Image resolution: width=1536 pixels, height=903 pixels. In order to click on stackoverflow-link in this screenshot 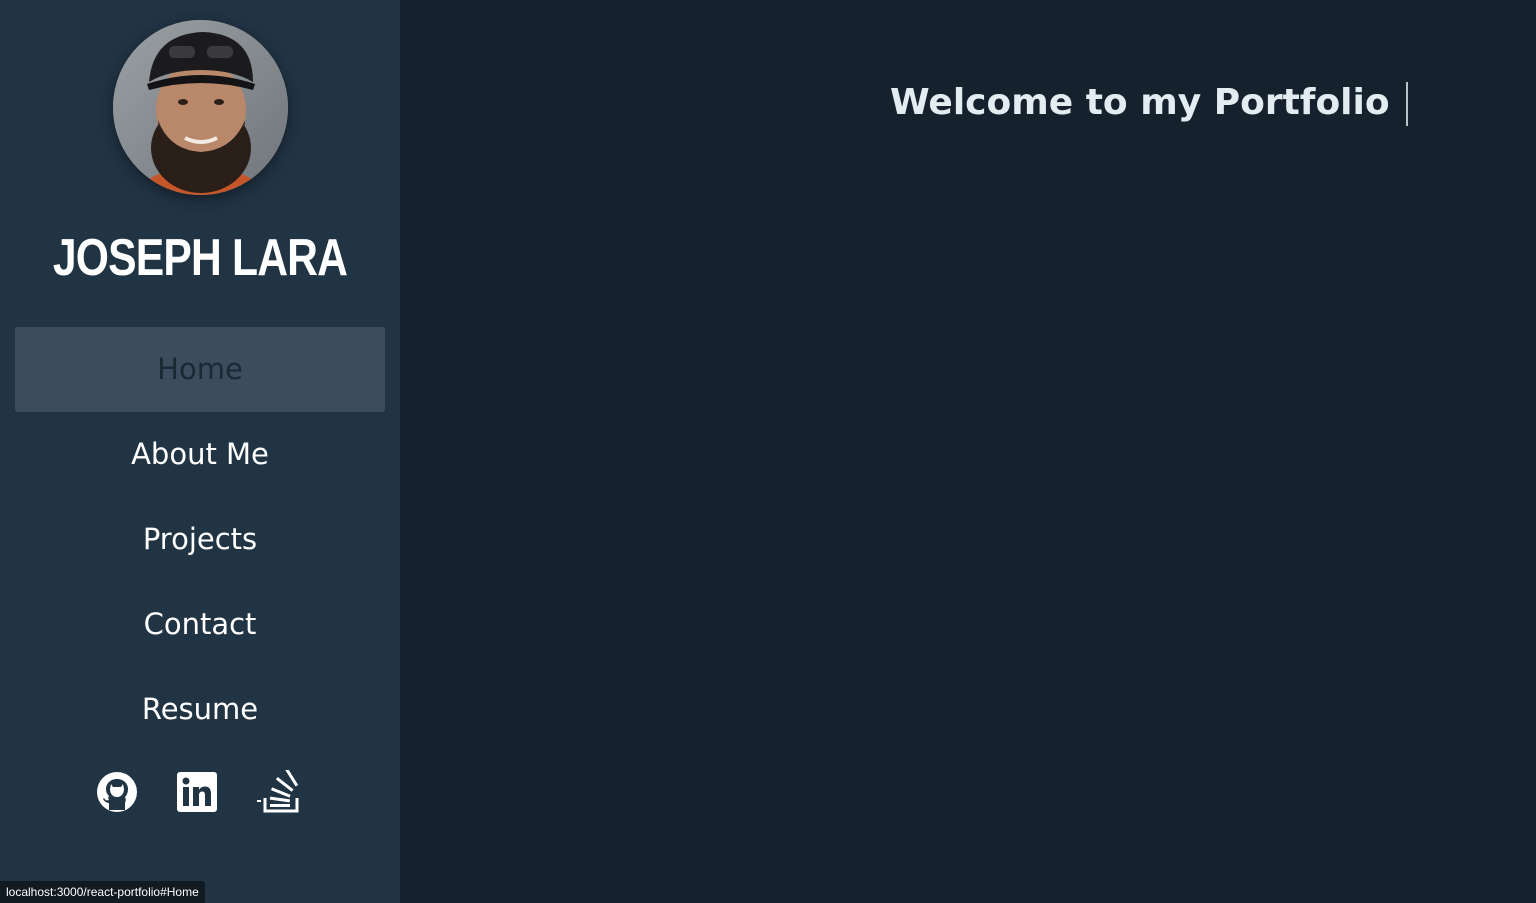, I will do `click(277, 792)`.